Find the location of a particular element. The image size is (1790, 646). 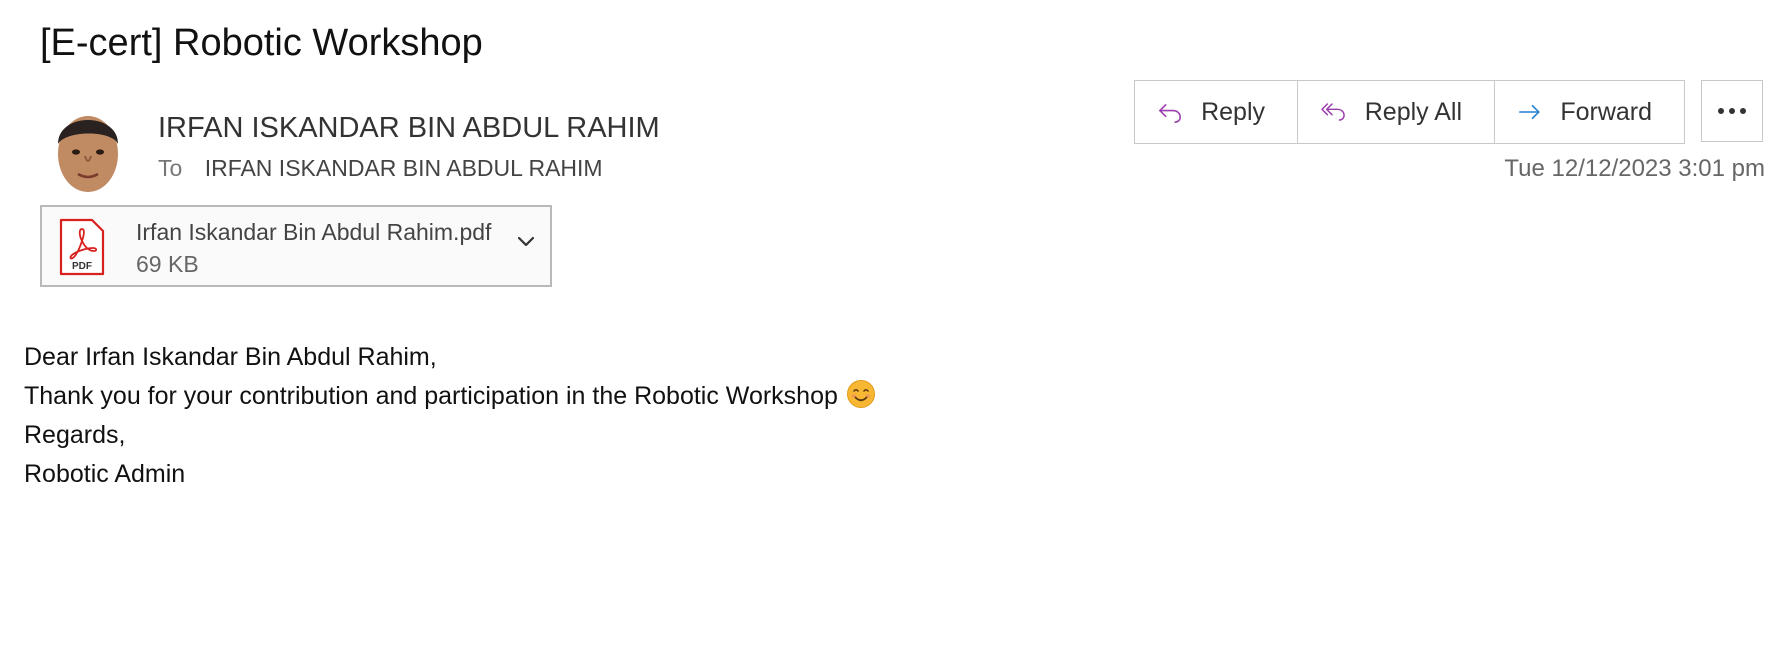

reply-arrow-icon is located at coordinates (1170, 113).